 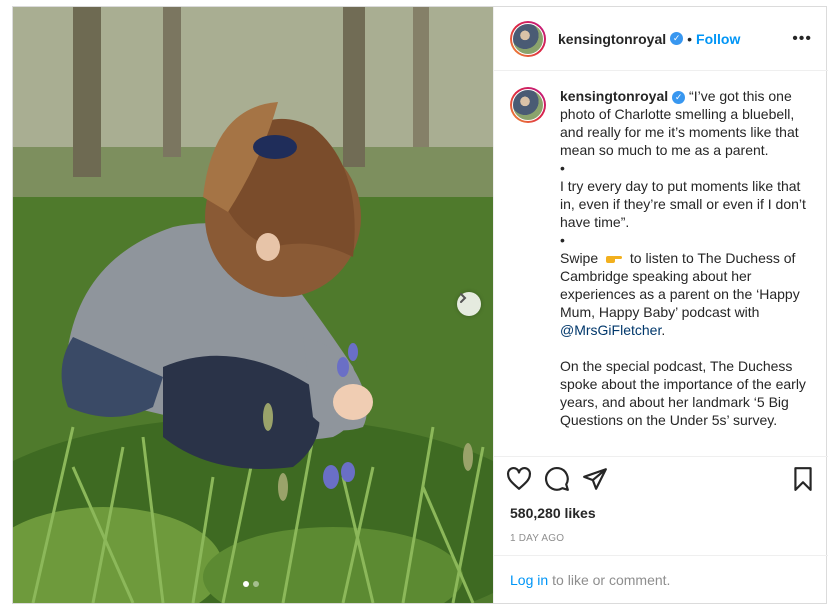 I want to click on carousel-next-button, so click(x=469, y=304).